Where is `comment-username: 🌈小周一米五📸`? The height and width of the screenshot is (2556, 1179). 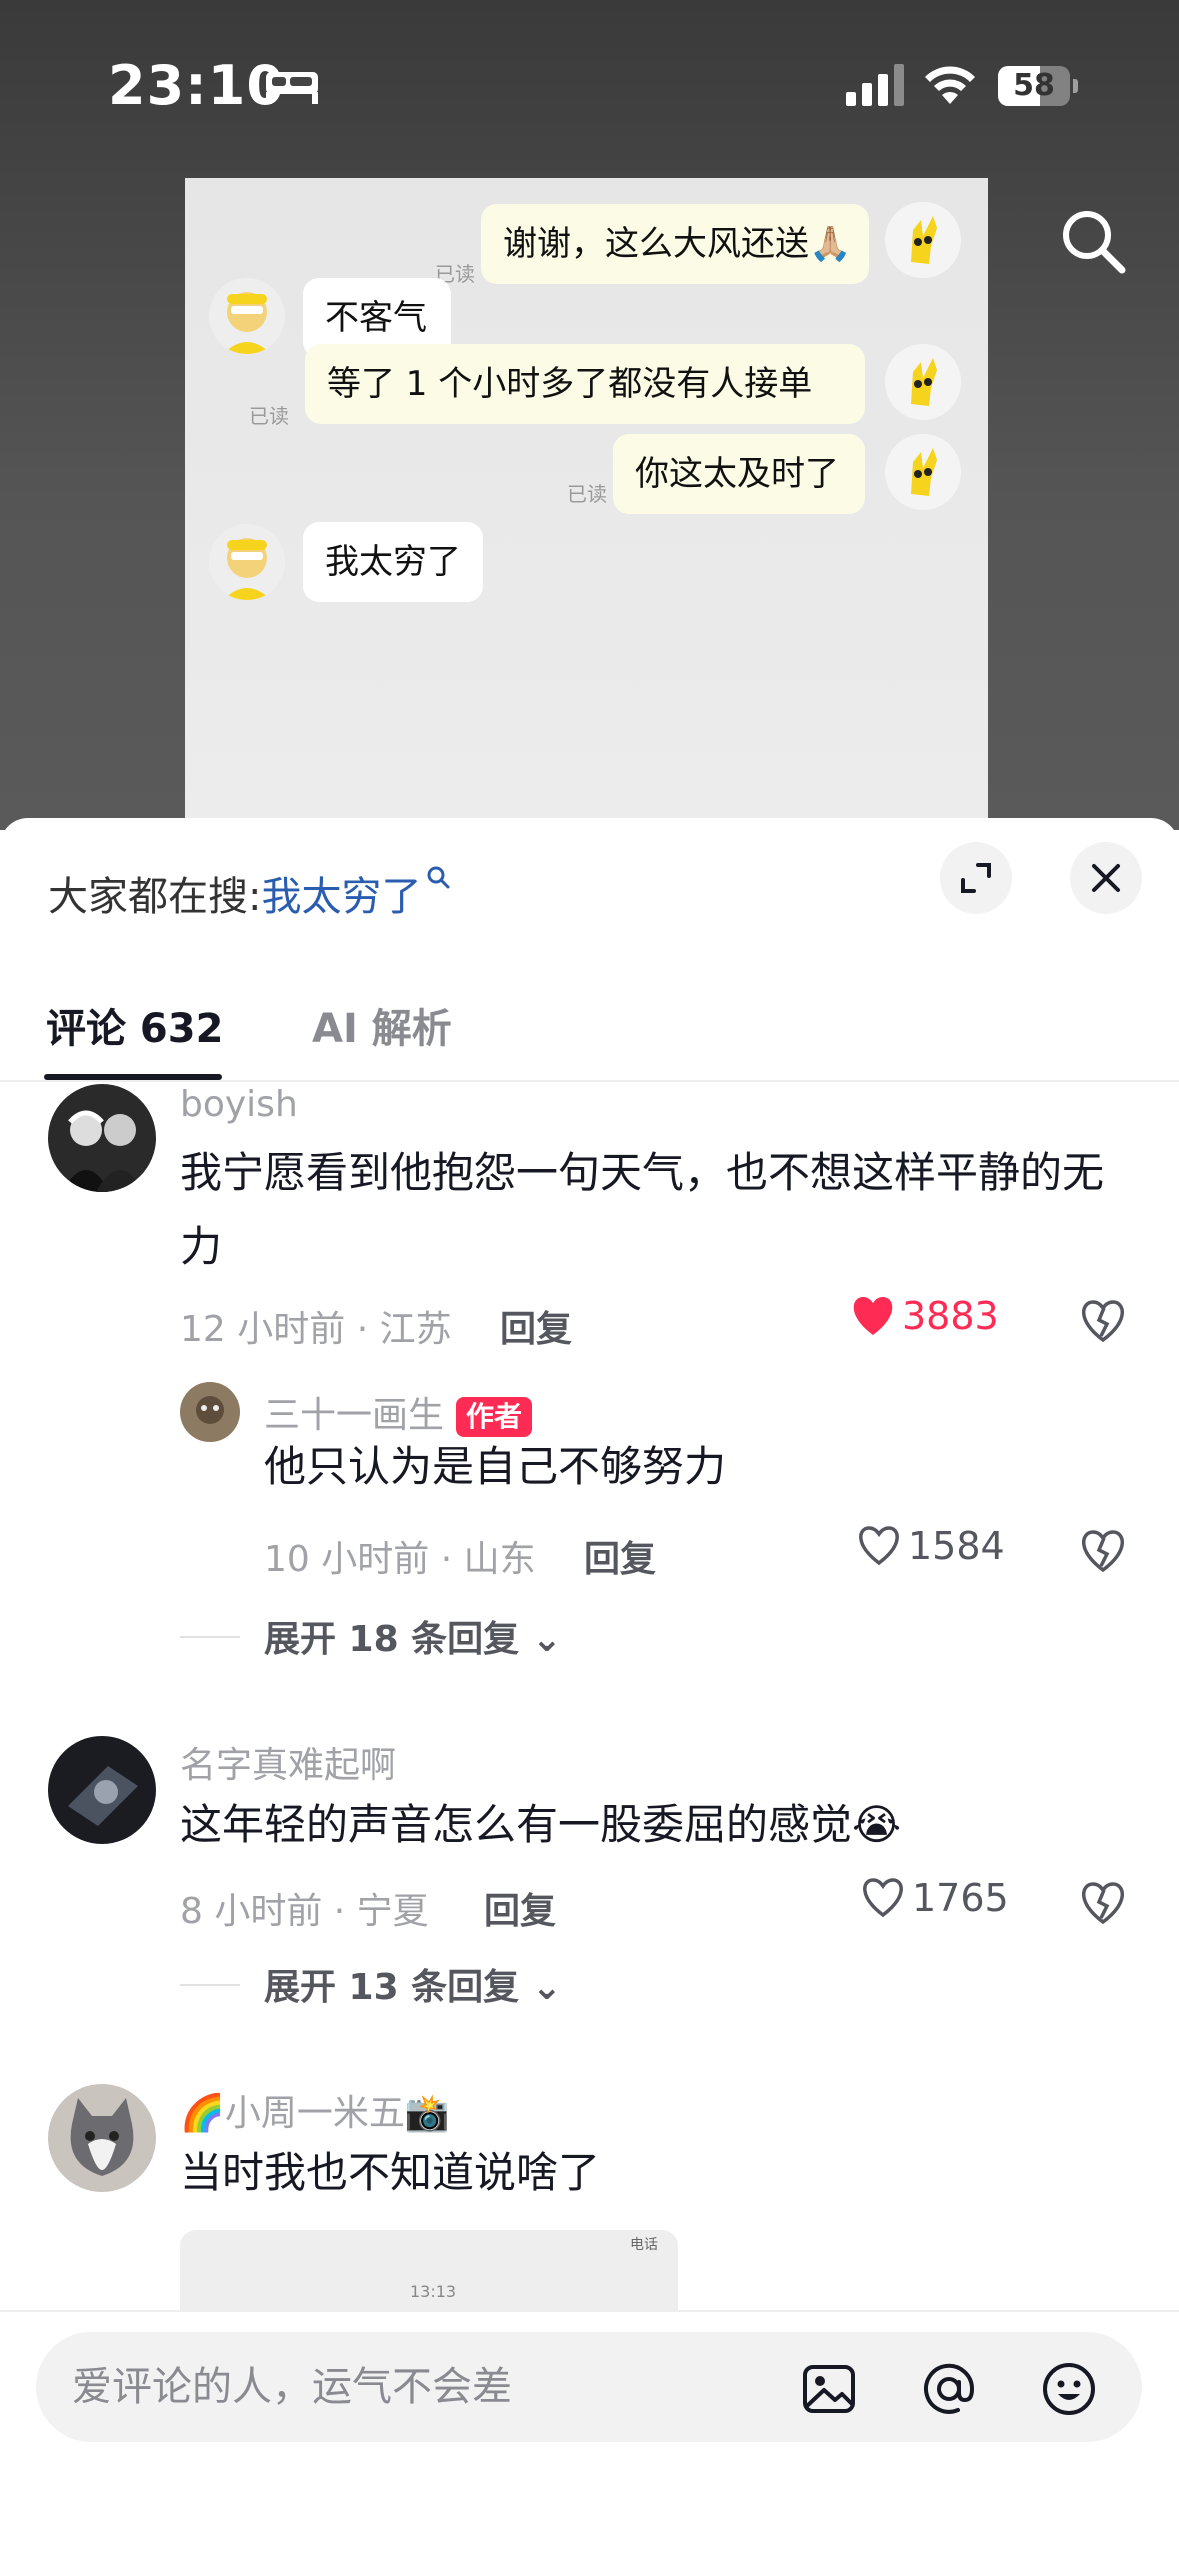
comment-username: 🌈小周一米五📸 is located at coordinates (315, 2110).